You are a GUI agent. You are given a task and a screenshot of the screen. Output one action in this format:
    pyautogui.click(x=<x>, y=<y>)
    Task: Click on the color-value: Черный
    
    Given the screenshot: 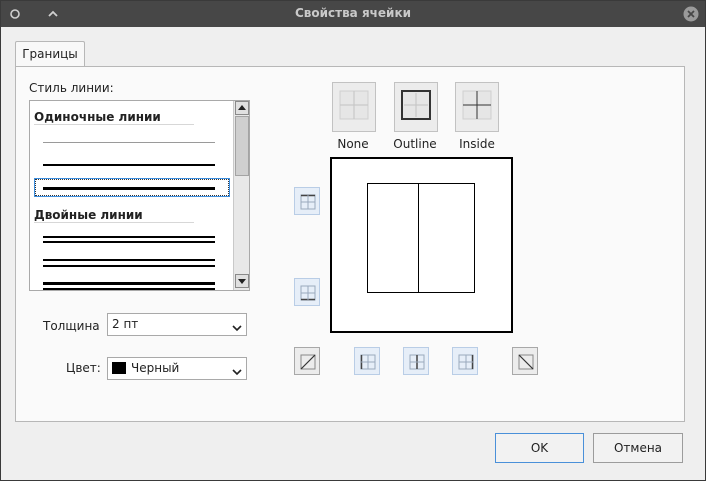 What is the action you would take?
    pyautogui.click(x=155, y=368)
    